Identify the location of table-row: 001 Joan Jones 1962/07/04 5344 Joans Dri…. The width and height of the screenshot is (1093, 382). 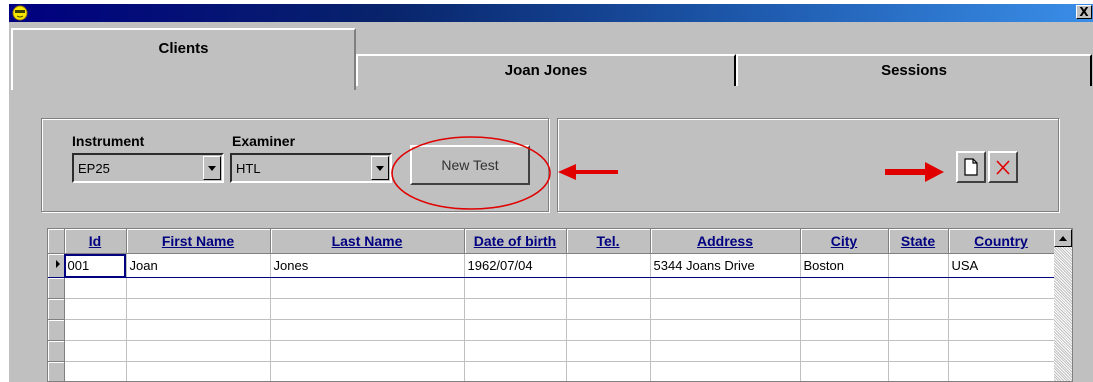
(551, 265).